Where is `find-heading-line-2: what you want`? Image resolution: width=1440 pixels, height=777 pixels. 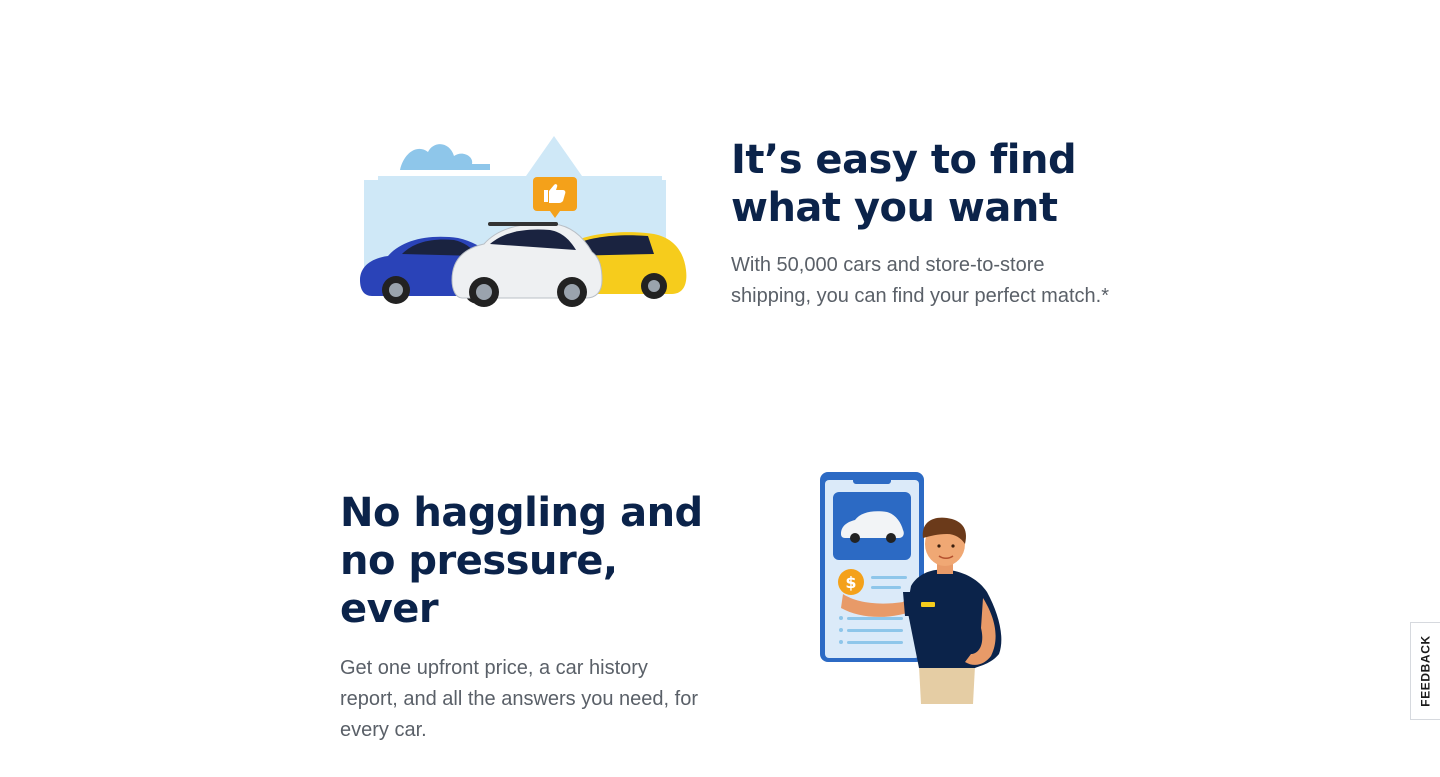 find-heading-line-2: what you want is located at coordinates (894, 208).